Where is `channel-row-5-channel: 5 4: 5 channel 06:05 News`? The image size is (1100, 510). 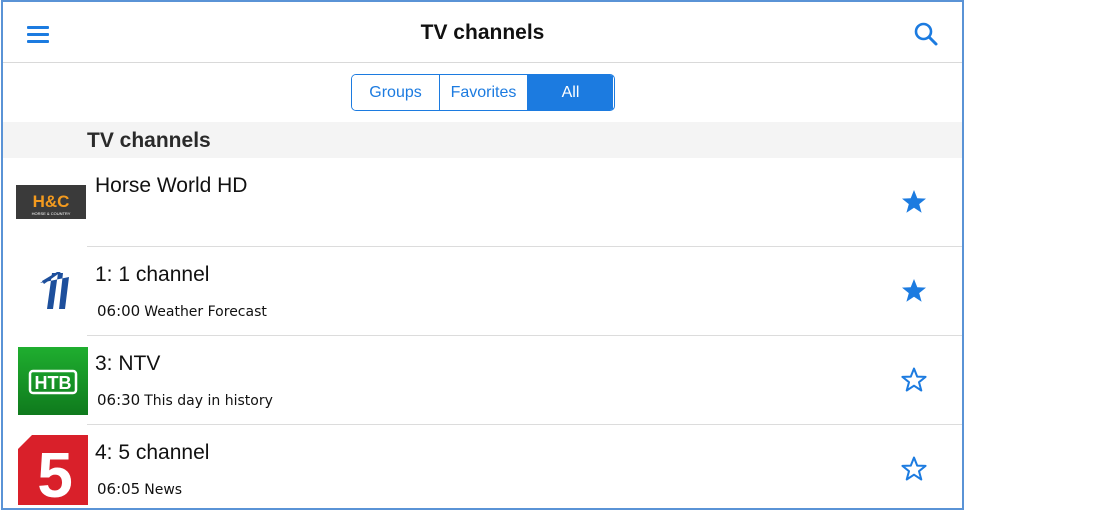
channel-row-5-channel: 5 4: 5 channel 06:05 News is located at coordinates (482, 466).